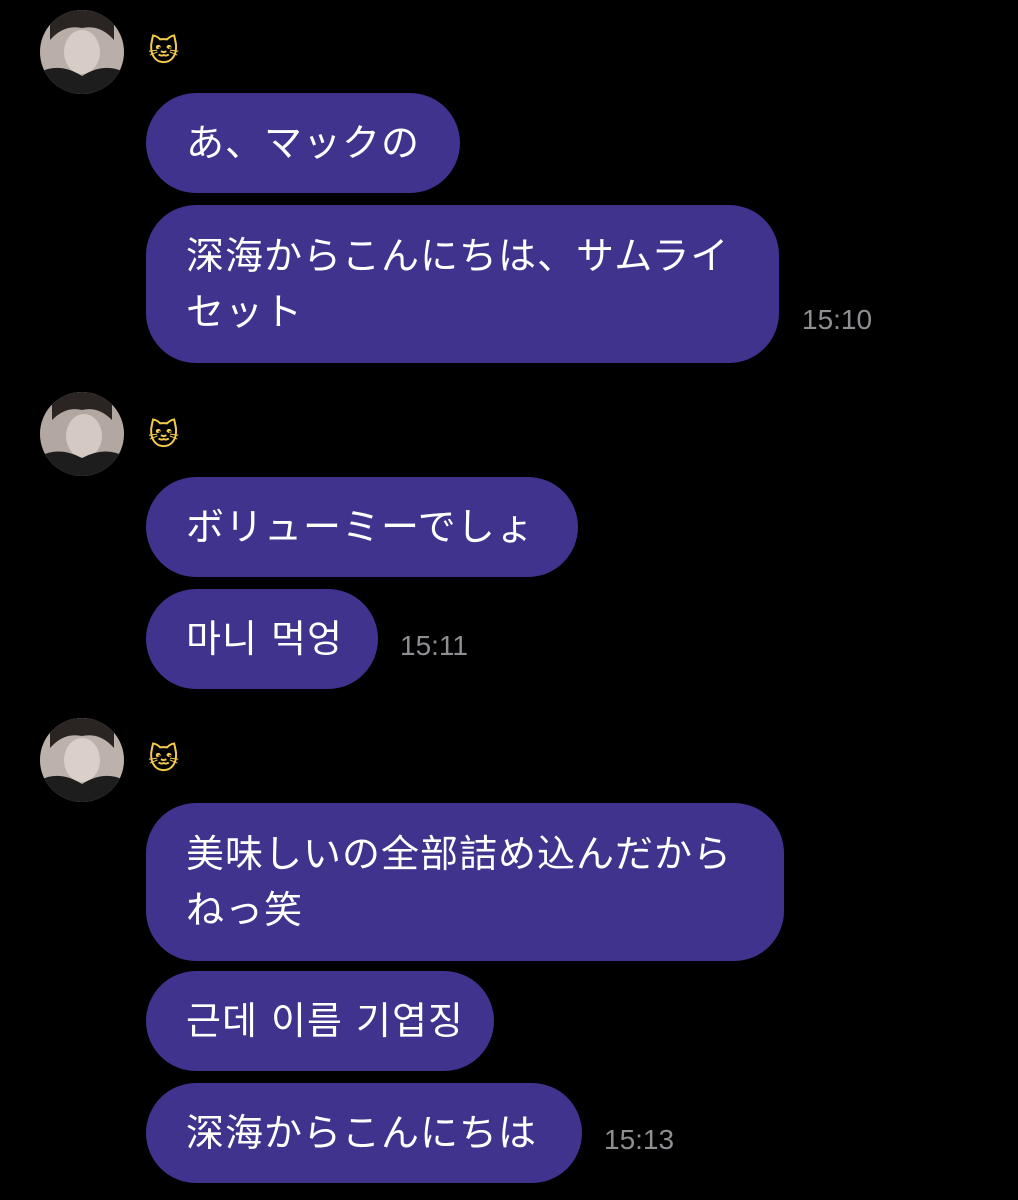  I want to click on message-text: 深海からこんにちは、サムライ, so click(458, 256).